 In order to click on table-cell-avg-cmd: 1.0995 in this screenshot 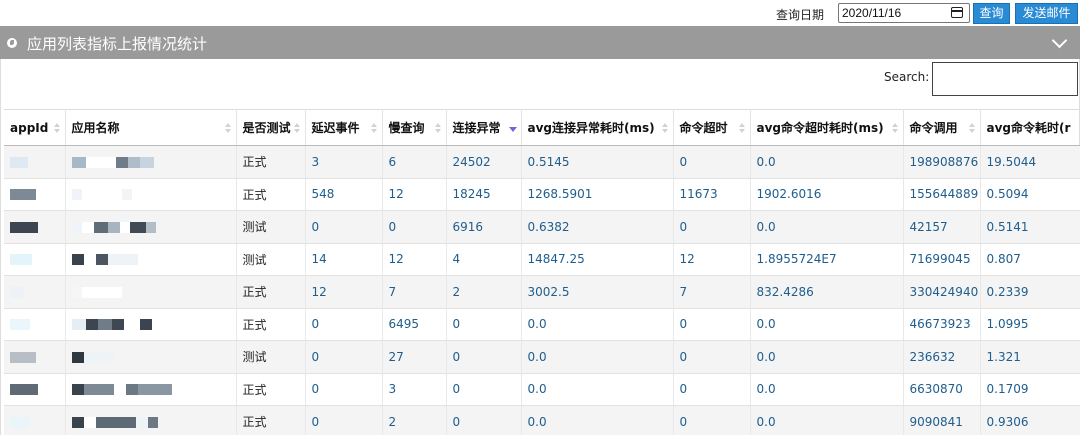, I will do `click(1030, 324)`.